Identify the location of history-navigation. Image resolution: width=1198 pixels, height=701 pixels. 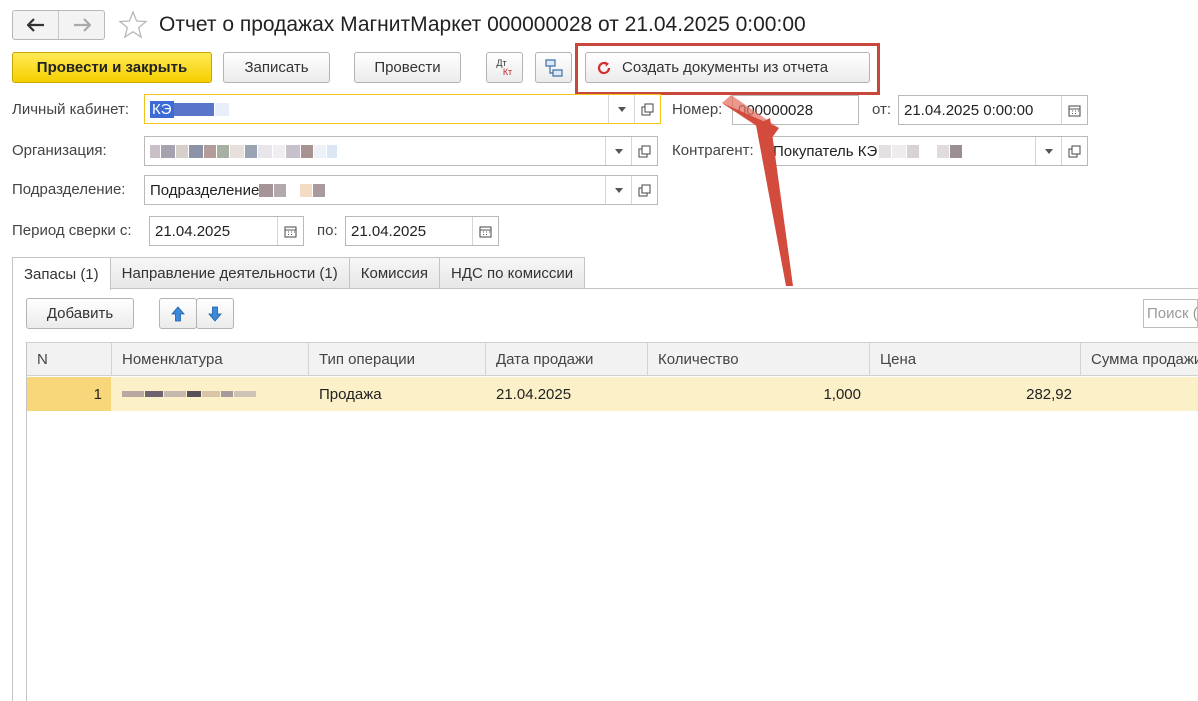
(58, 25).